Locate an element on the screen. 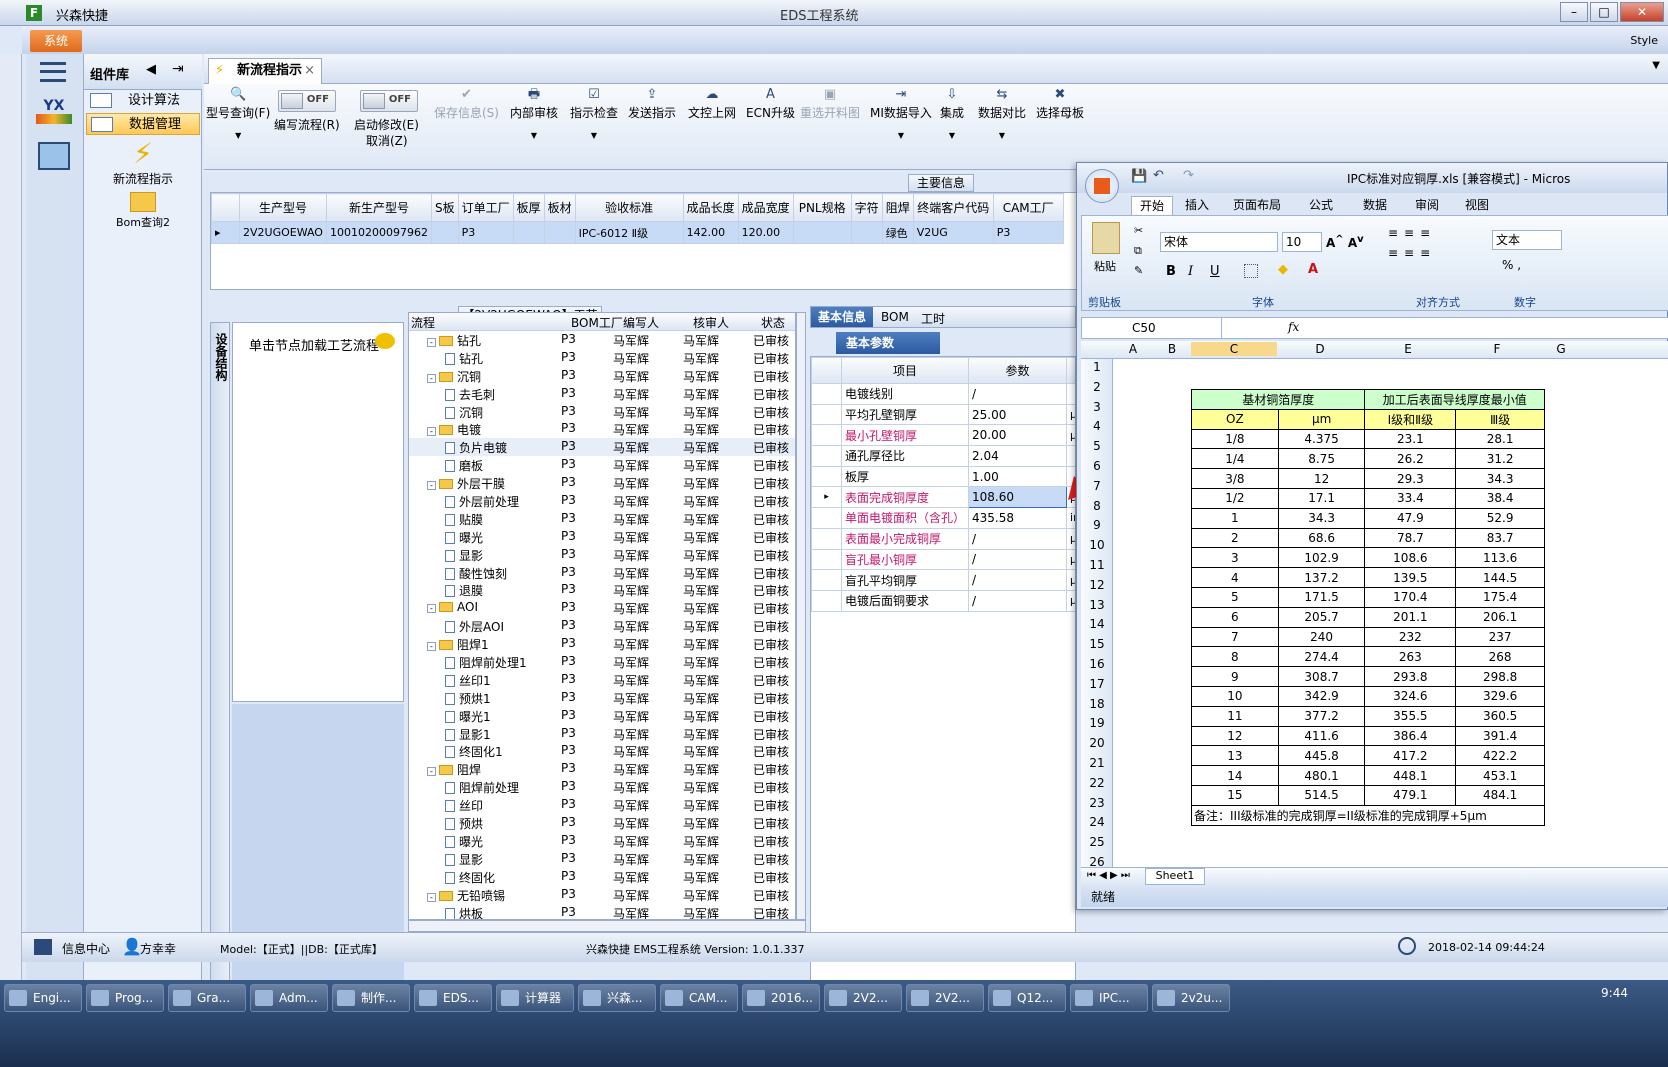 The height and width of the screenshot is (1067, 1668). tree-leaf-node: 去毛刺 P3 马军辉 马军辉 已审核 is located at coordinates (602, 394).